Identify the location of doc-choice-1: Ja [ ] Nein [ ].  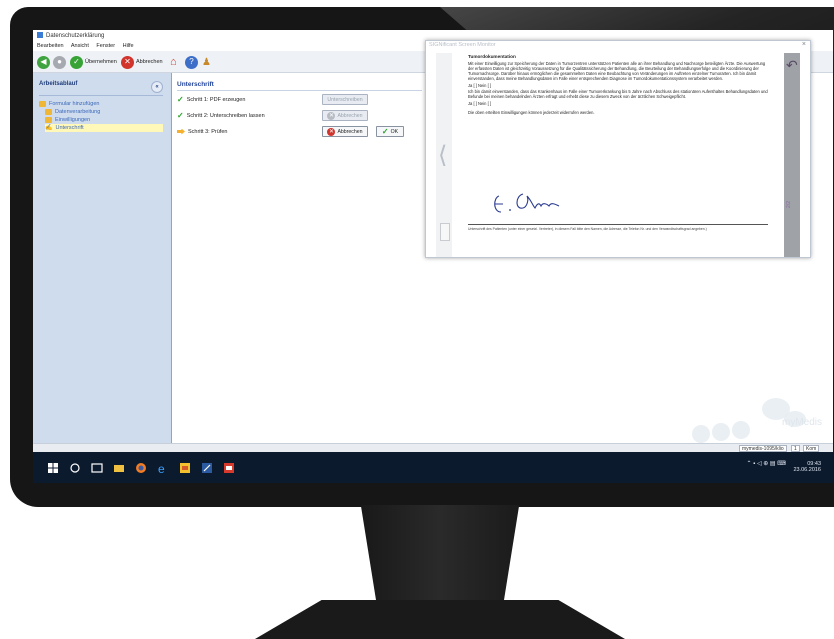
(479, 85).